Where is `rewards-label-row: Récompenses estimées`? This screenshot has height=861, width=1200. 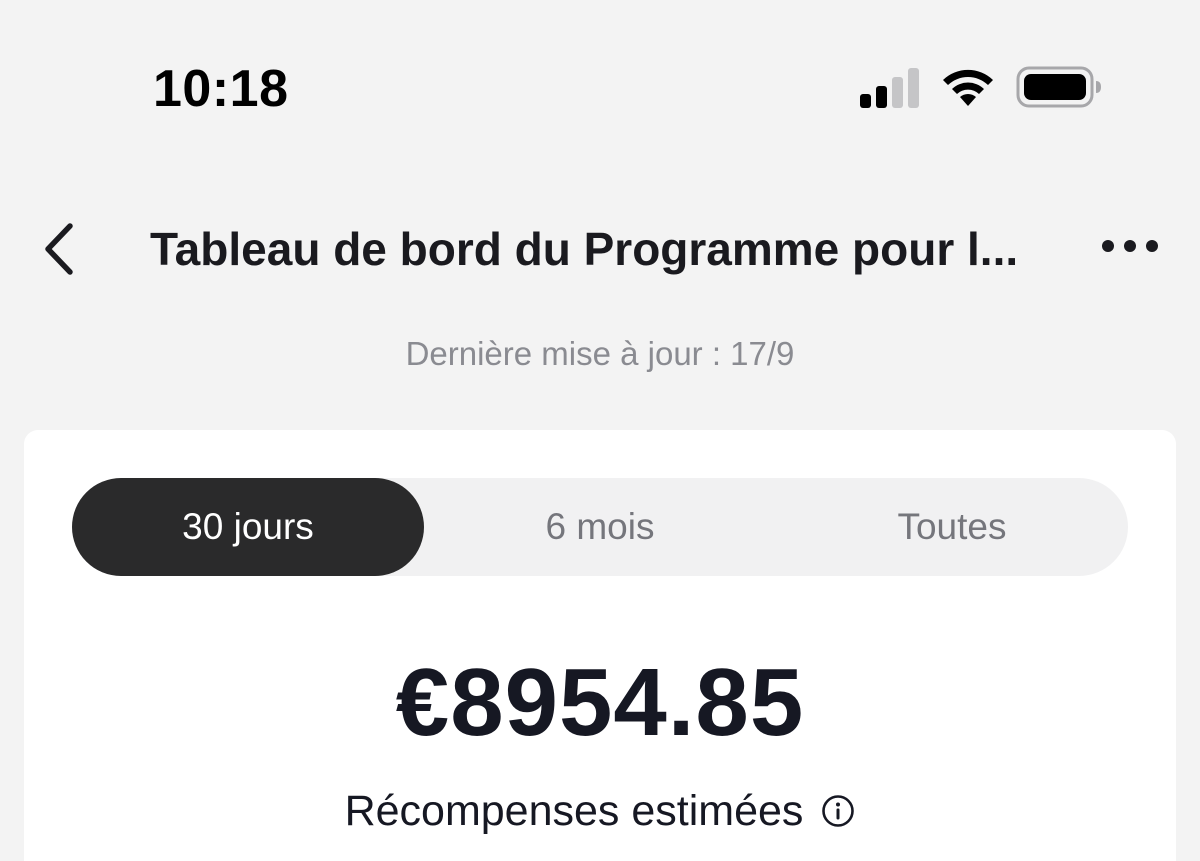 rewards-label-row: Récompenses estimées is located at coordinates (600, 811).